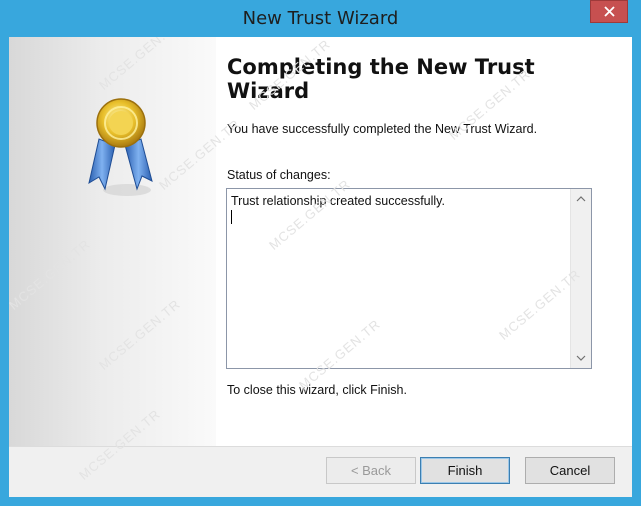  I want to click on close-icon, so click(609, 11).